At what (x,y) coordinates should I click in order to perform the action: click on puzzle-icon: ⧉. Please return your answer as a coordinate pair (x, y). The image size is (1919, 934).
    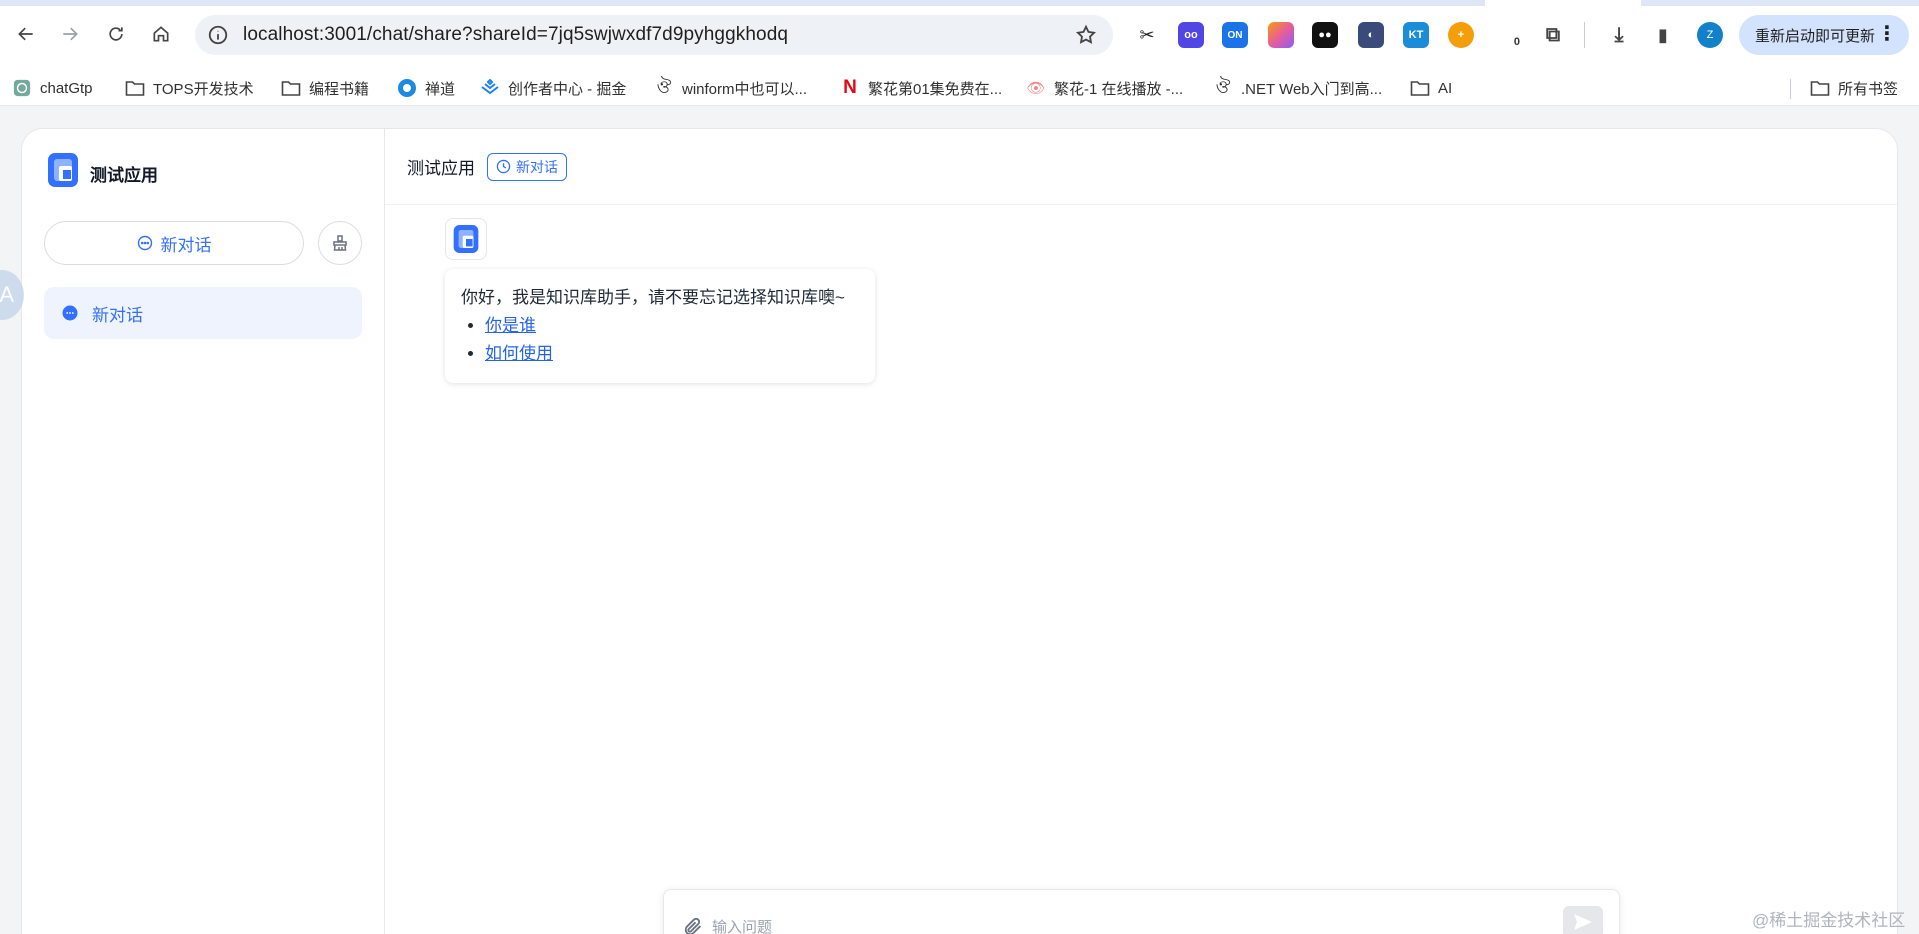
    Looking at the image, I should click on (1553, 35).